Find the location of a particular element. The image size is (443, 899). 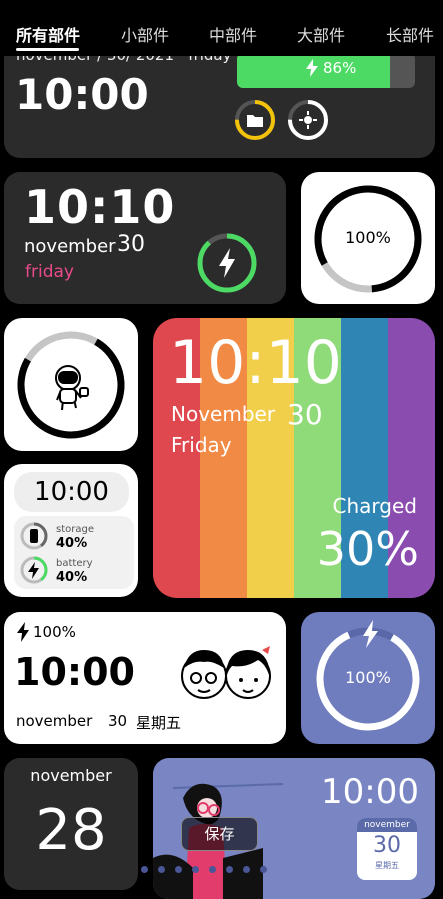

couple-illustration is located at coordinates (226, 672).